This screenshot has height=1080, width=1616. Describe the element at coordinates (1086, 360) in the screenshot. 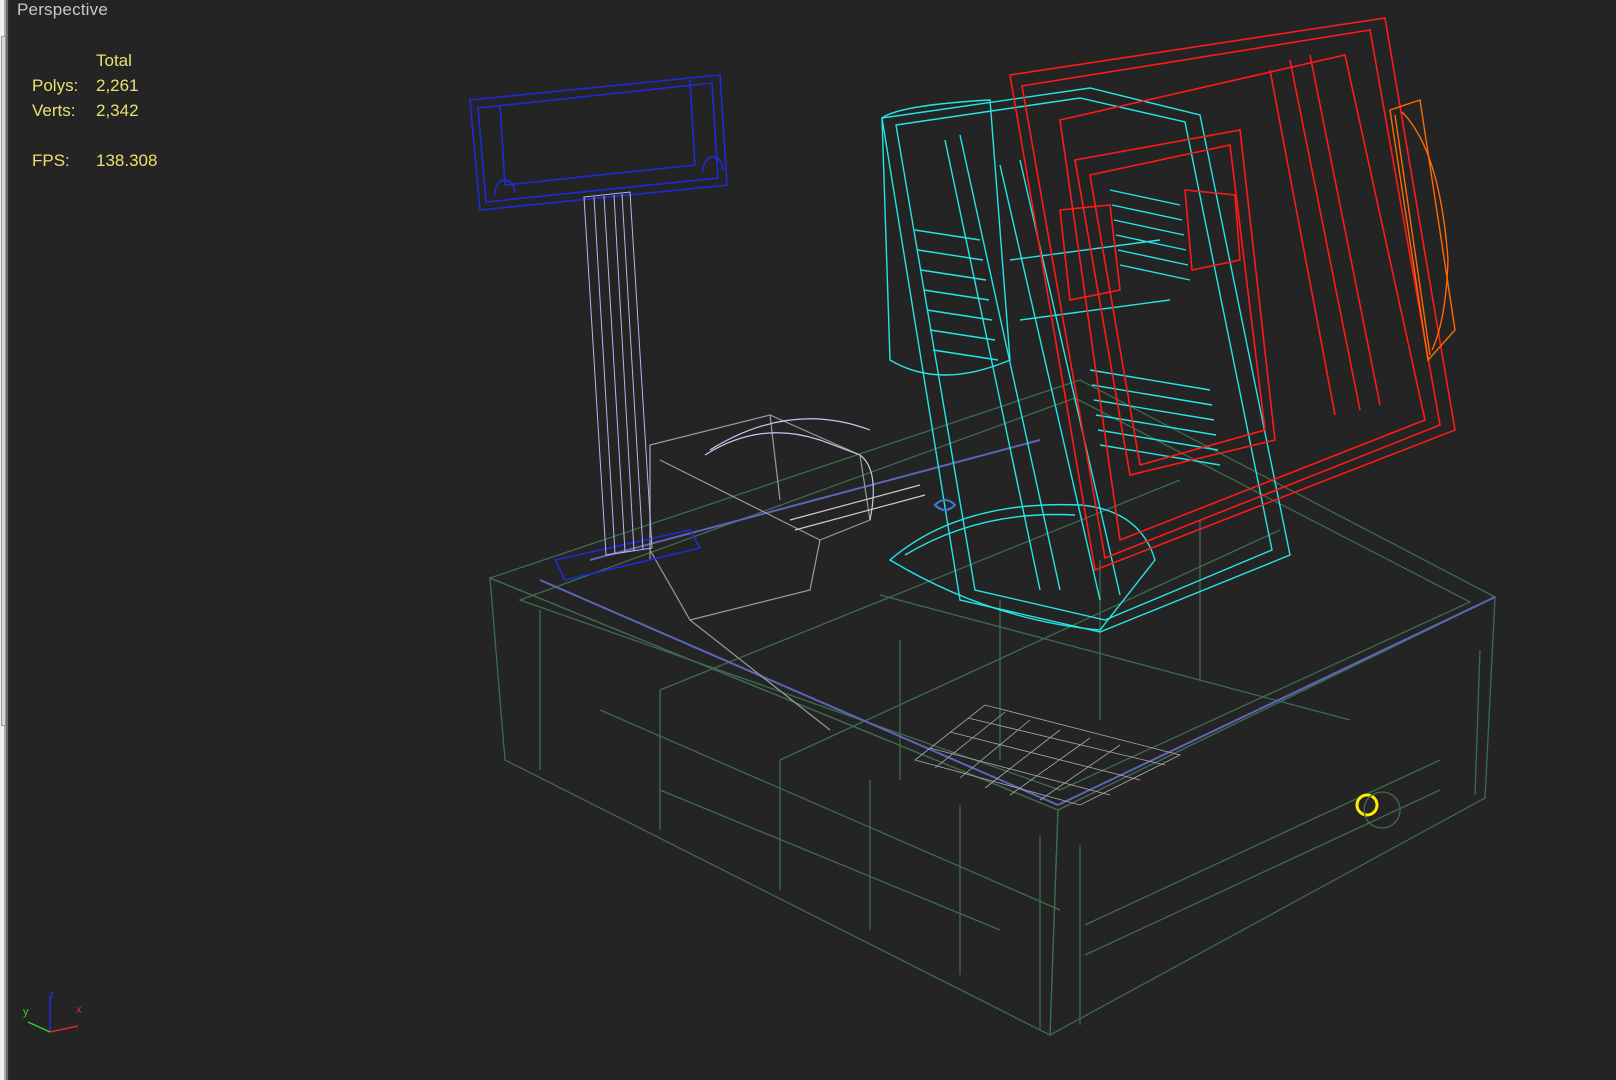

I see `touch-monitor-housing` at that location.